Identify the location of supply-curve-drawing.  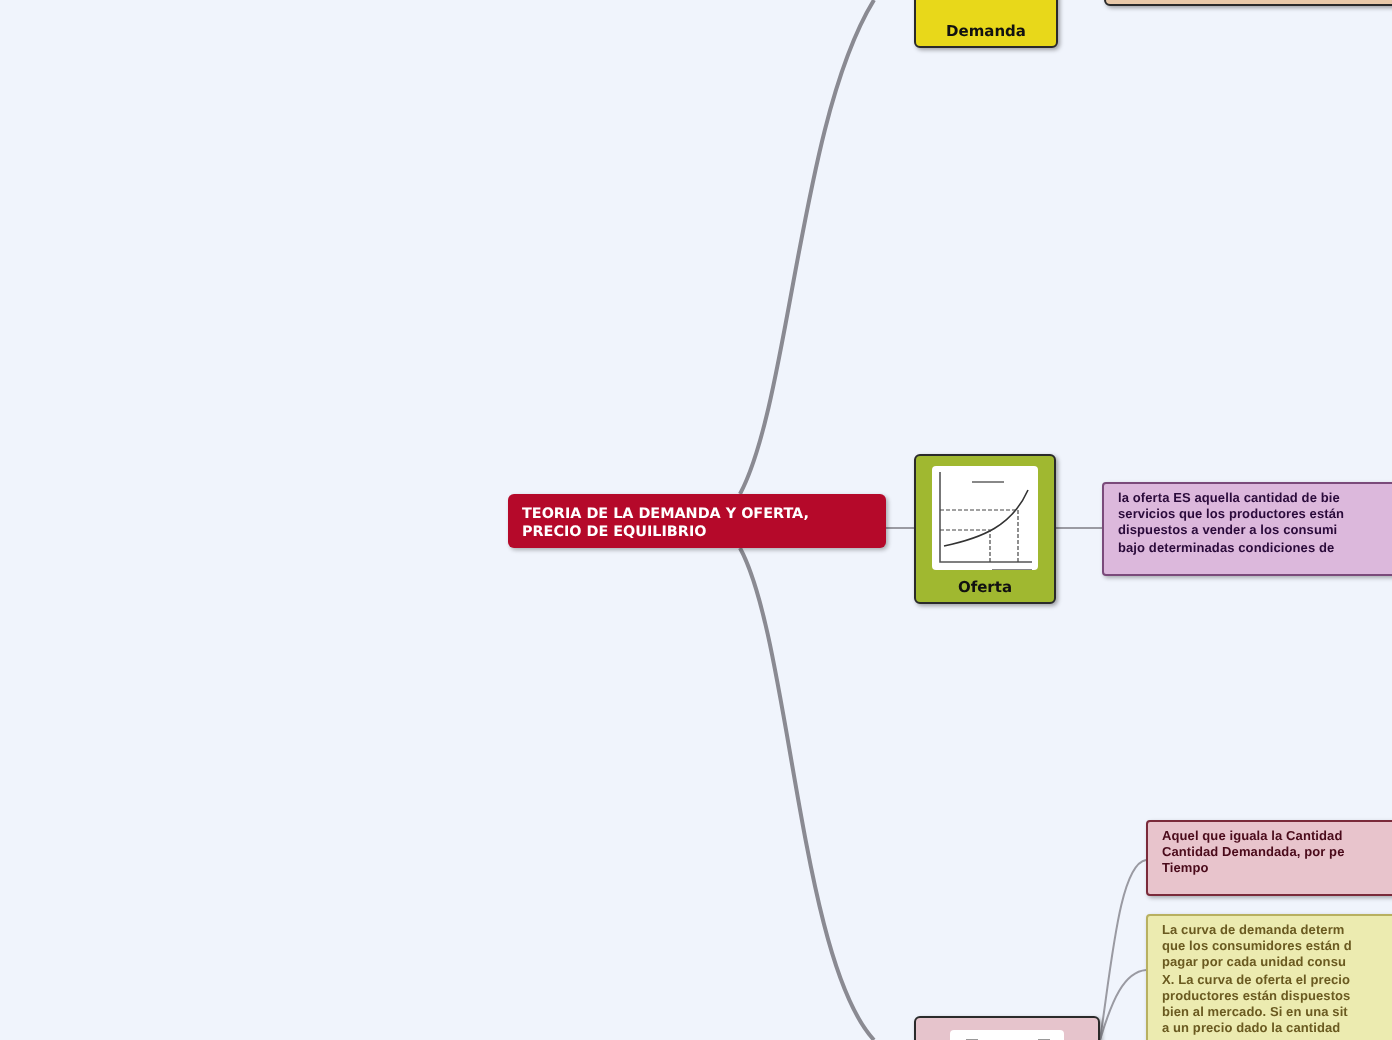
(985, 518).